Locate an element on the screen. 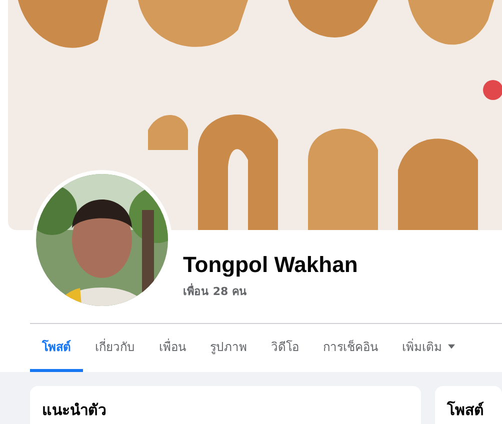 The height and width of the screenshot is (424, 502). profile-tab: โพสต์ is located at coordinates (56, 348).